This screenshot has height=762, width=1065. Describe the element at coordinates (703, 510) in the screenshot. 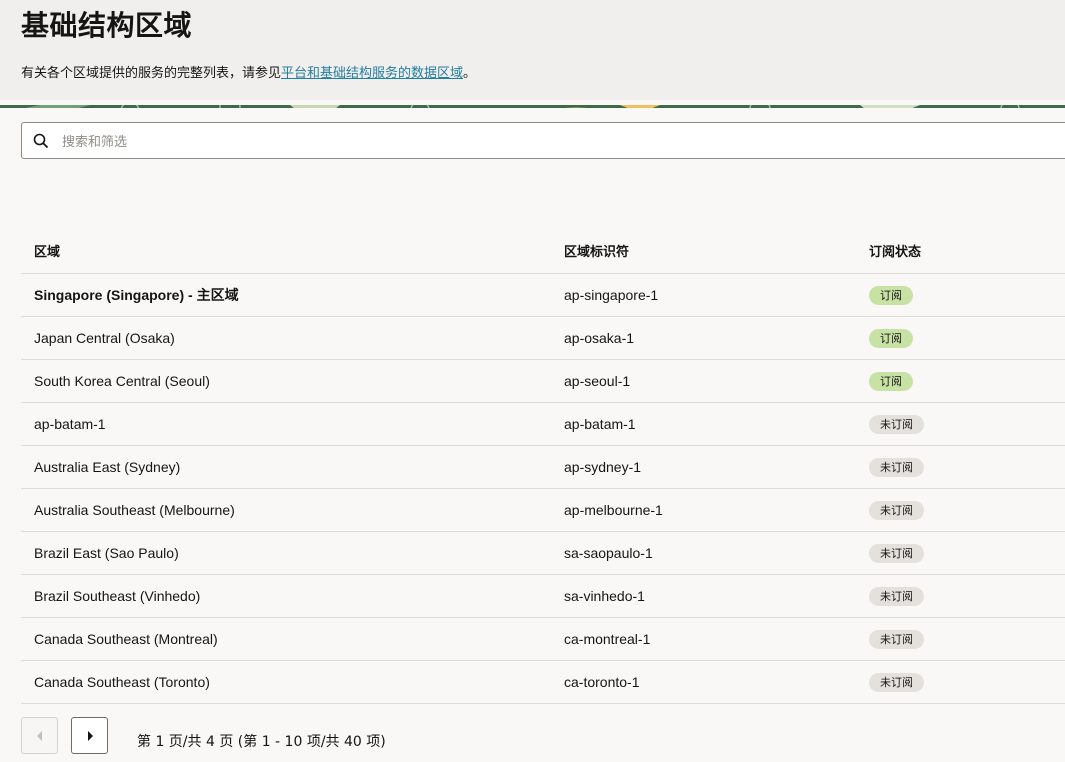

I see `region-identifier: ap-melbourne-1` at that location.